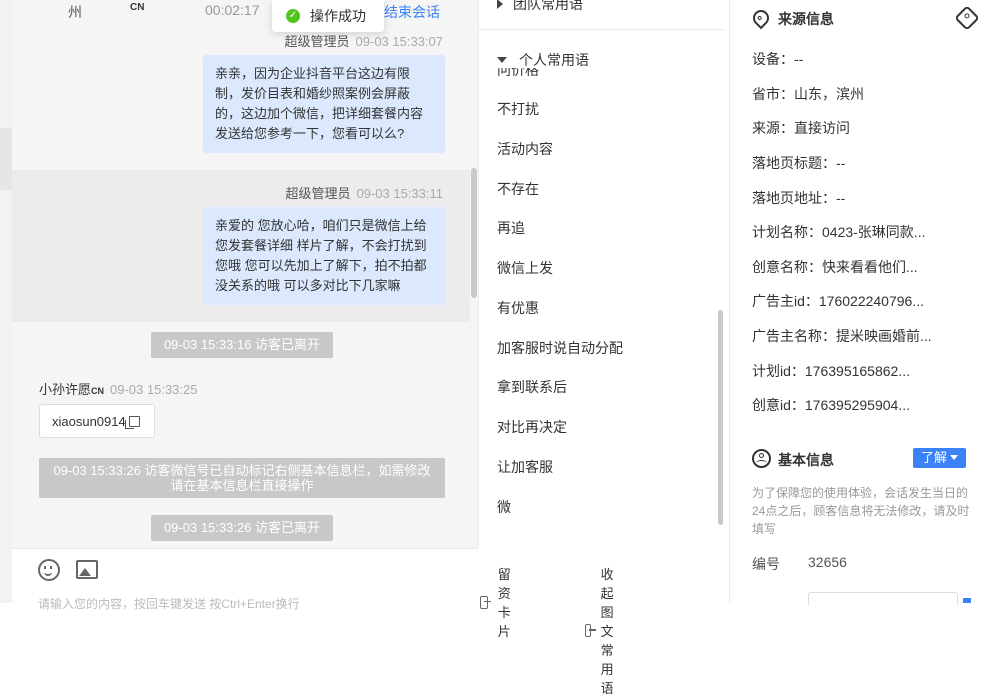 This screenshot has width=988, height=697. I want to click on phrases-icon, so click(590, 630).